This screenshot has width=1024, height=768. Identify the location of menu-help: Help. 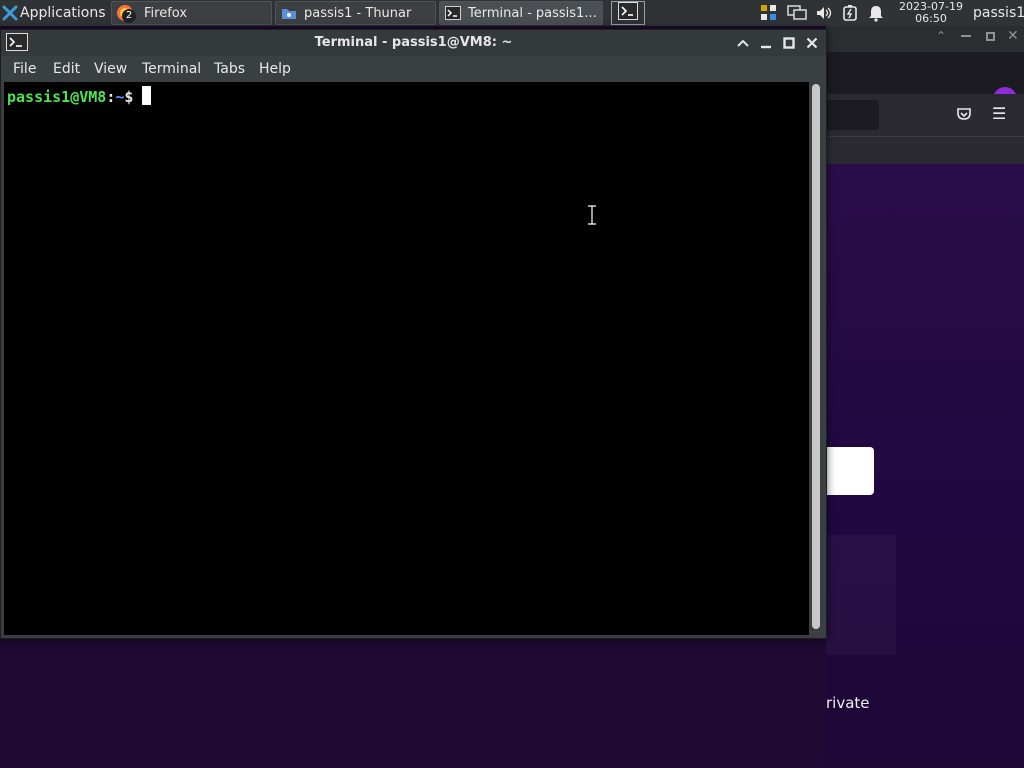
(275, 69).